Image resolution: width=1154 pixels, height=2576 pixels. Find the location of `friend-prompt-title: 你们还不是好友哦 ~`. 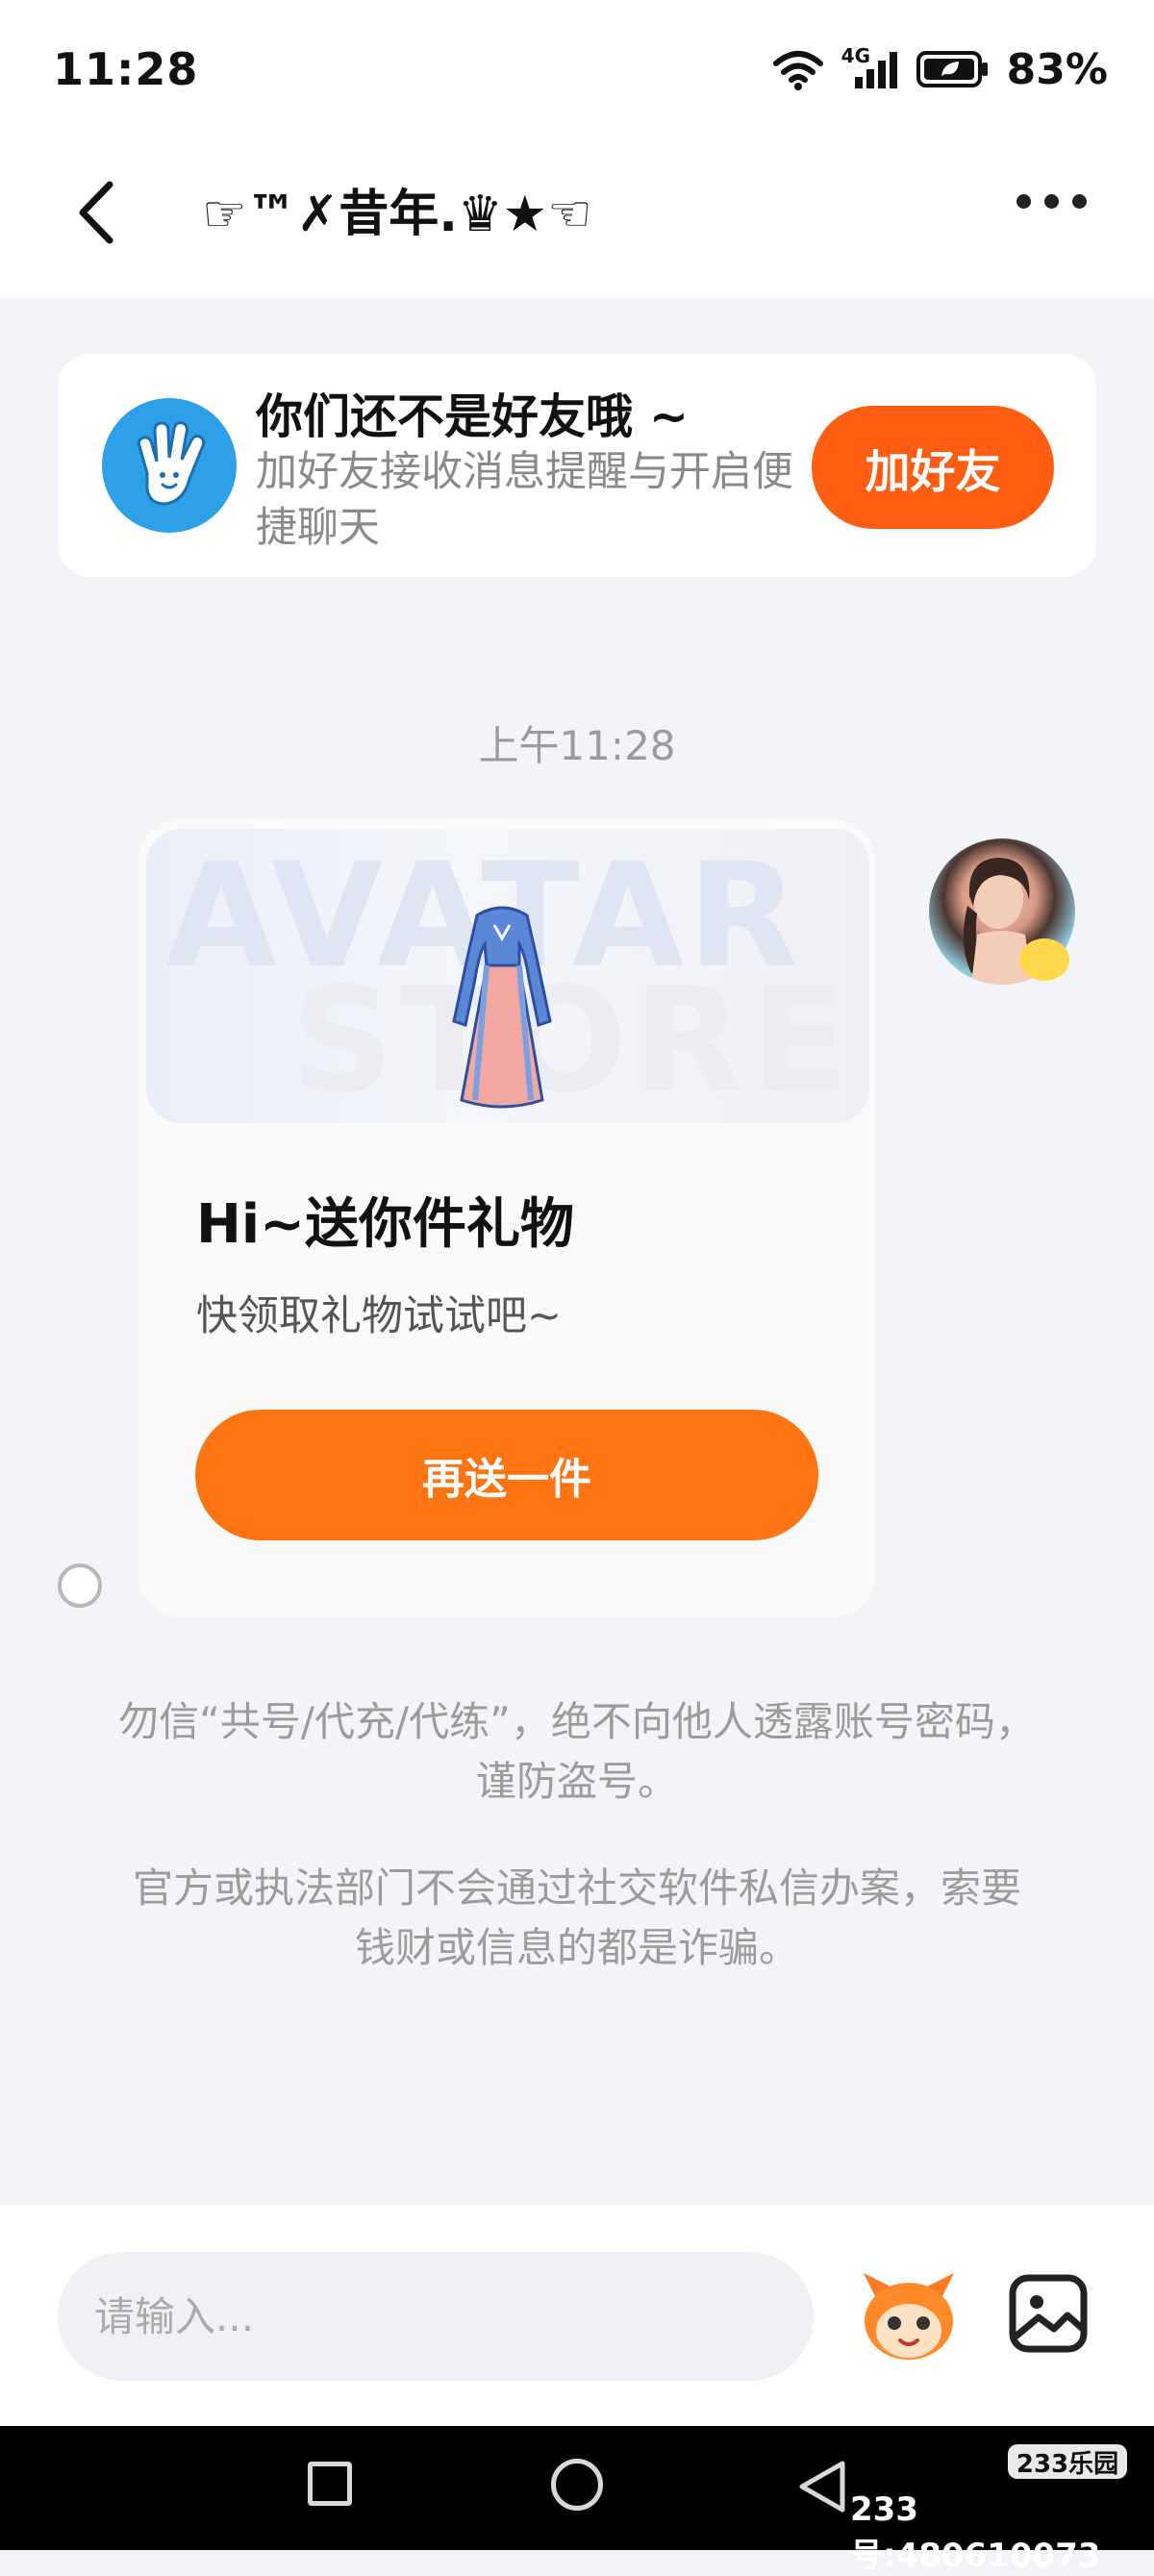

friend-prompt-title: 你们还不是好友哦 ~ is located at coordinates (473, 416).